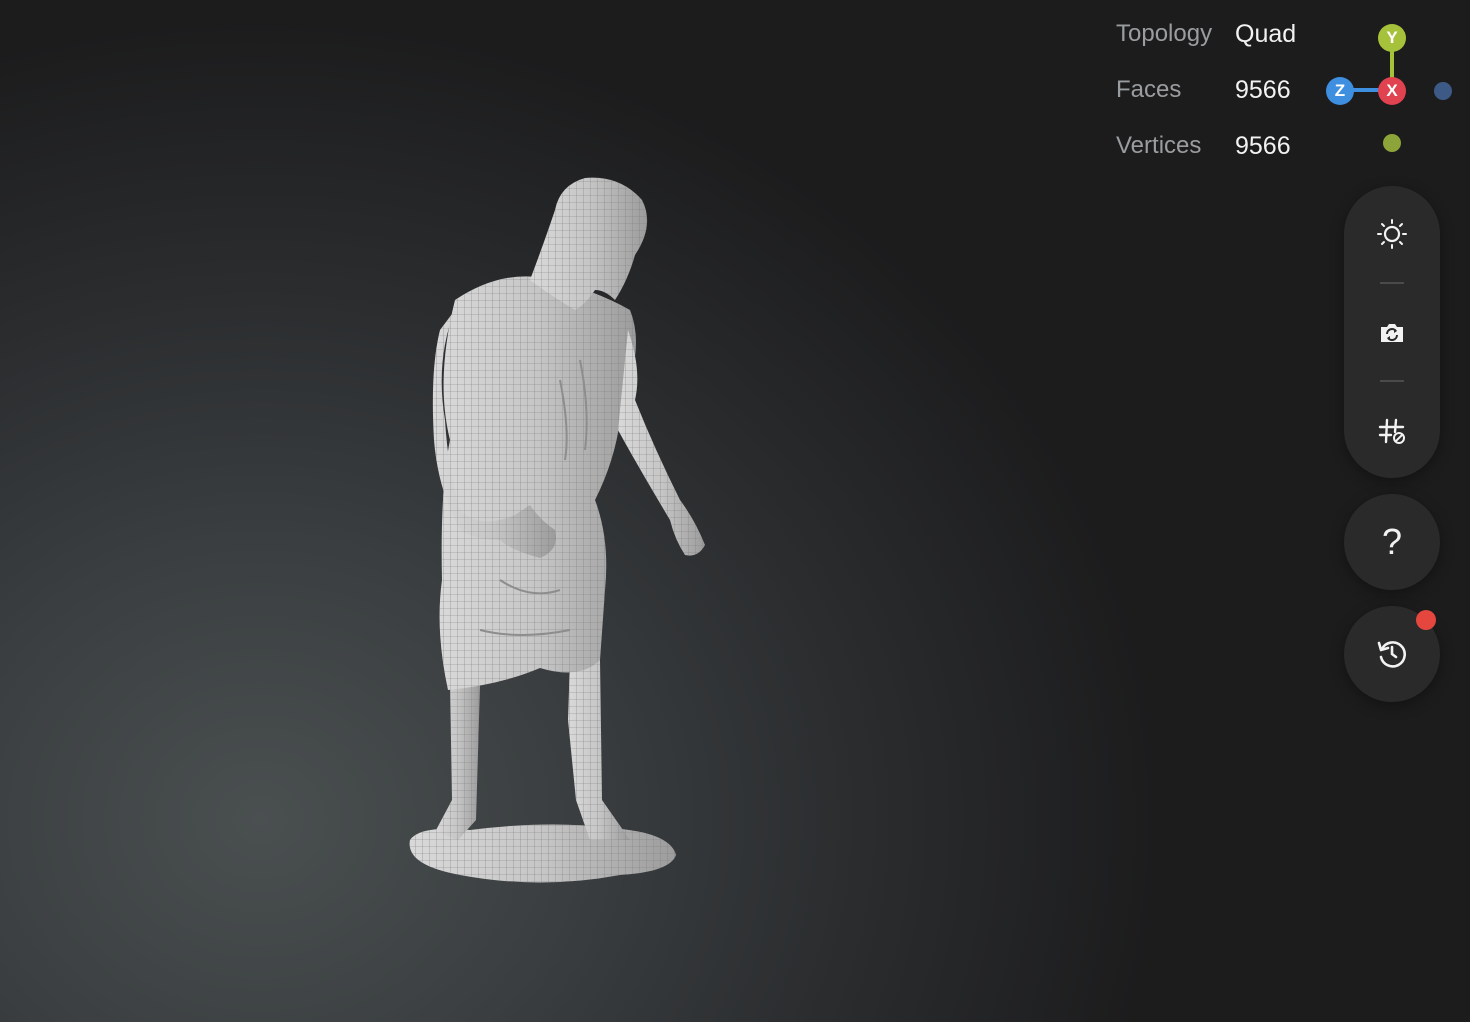  I want to click on help-icon: ?, so click(1392, 541).